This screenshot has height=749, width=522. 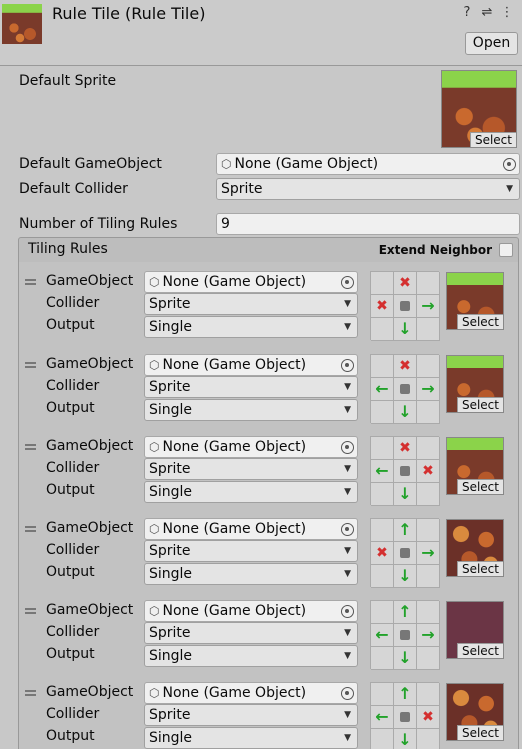 I want to click on neighbor-grid: ✖ ← ✖ ↓, so click(x=405, y=471).